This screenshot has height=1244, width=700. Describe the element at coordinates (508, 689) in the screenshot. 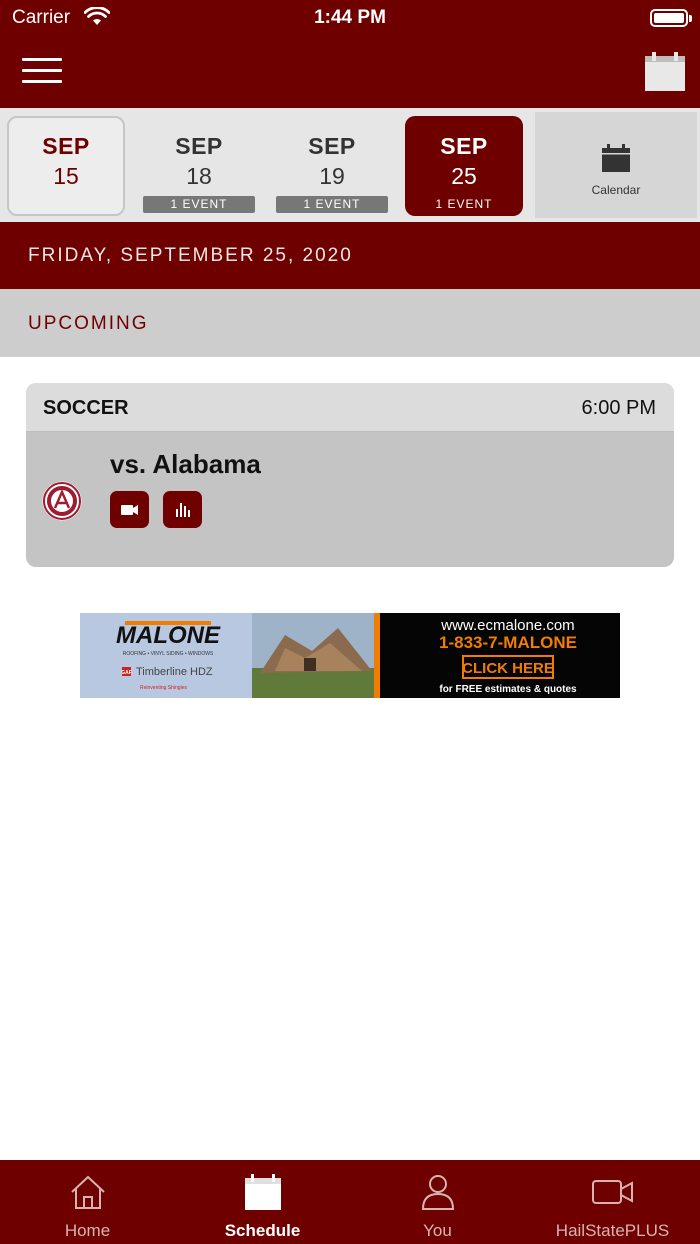

I see `ad-note: for FREE estimates & quotes` at that location.